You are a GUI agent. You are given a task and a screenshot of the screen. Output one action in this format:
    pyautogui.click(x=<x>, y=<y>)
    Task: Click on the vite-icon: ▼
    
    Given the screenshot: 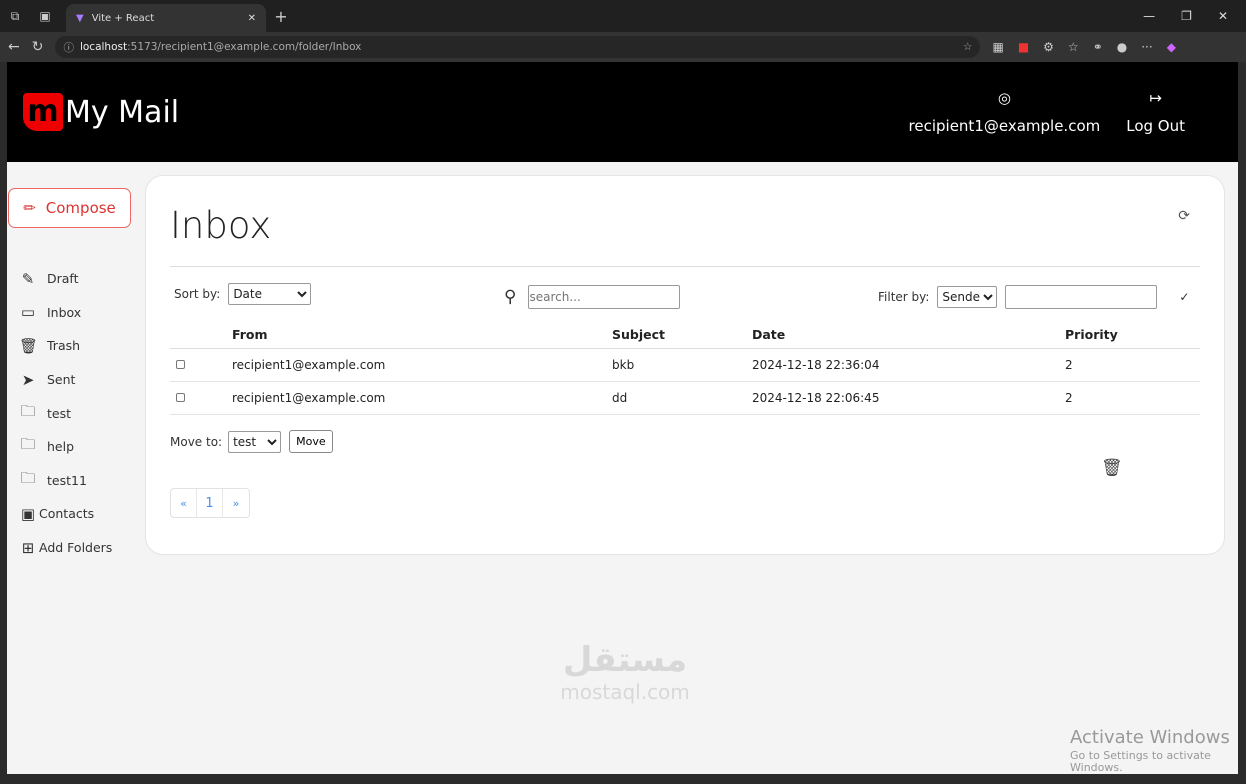 What is the action you would take?
    pyautogui.click(x=80, y=18)
    